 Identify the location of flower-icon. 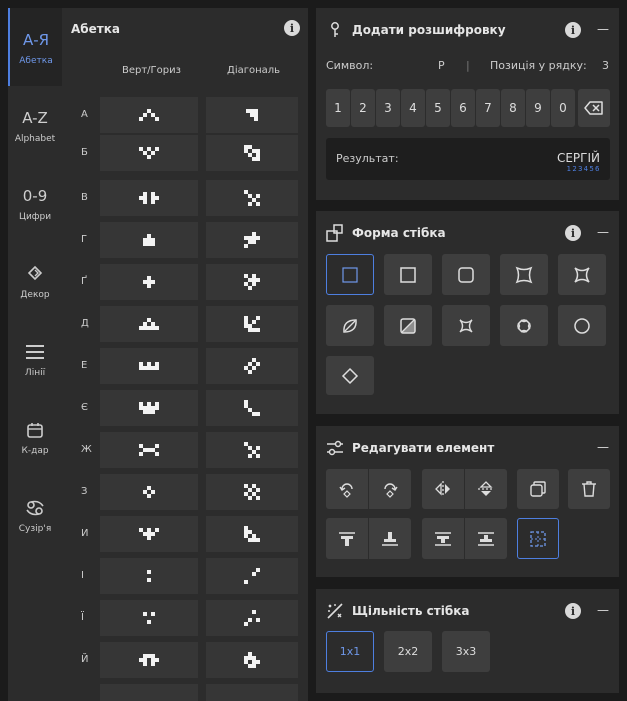
(524, 325).